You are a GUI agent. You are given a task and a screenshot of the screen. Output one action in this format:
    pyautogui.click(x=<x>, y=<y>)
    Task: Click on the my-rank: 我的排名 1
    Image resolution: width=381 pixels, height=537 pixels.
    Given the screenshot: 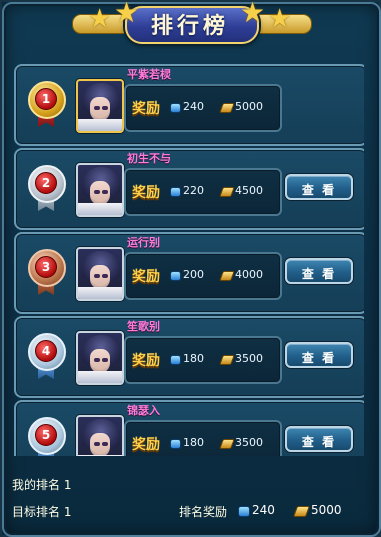 What is the action you would take?
    pyautogui.click(x=41, y=484)
    